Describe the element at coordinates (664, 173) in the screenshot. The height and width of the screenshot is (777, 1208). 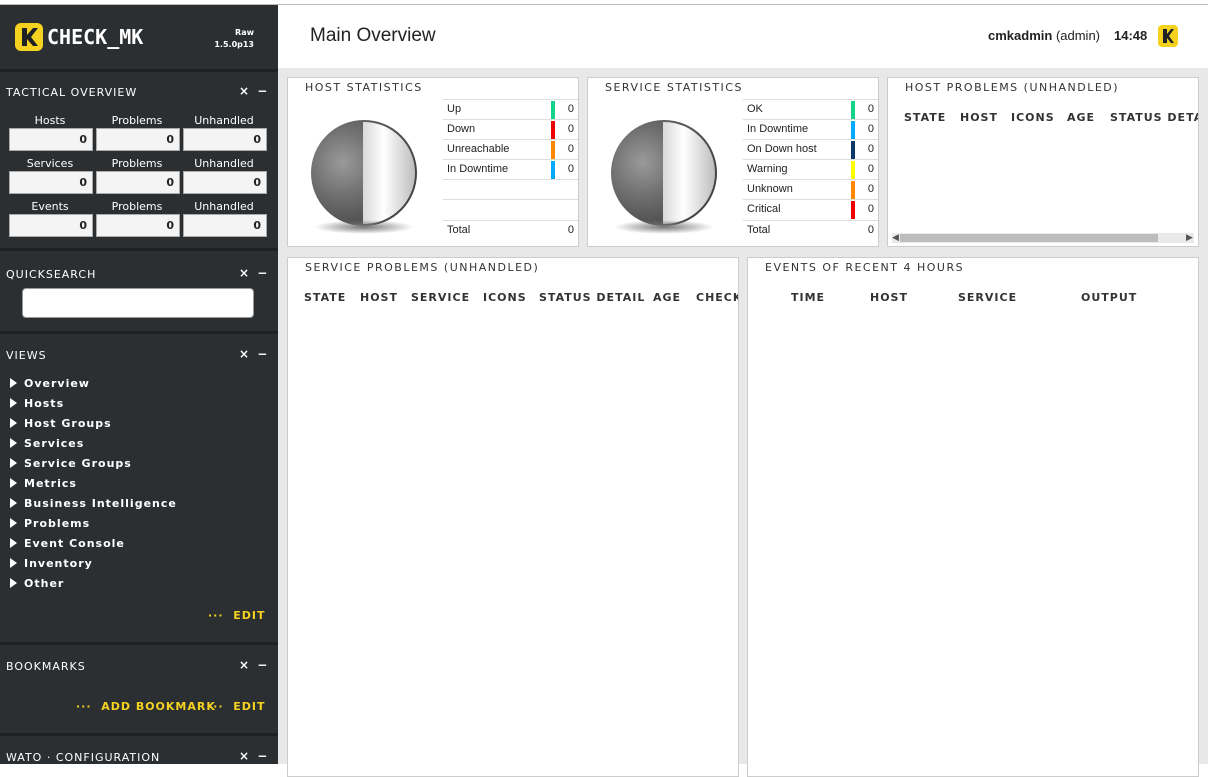
I see `service-globe-icon` at that location.